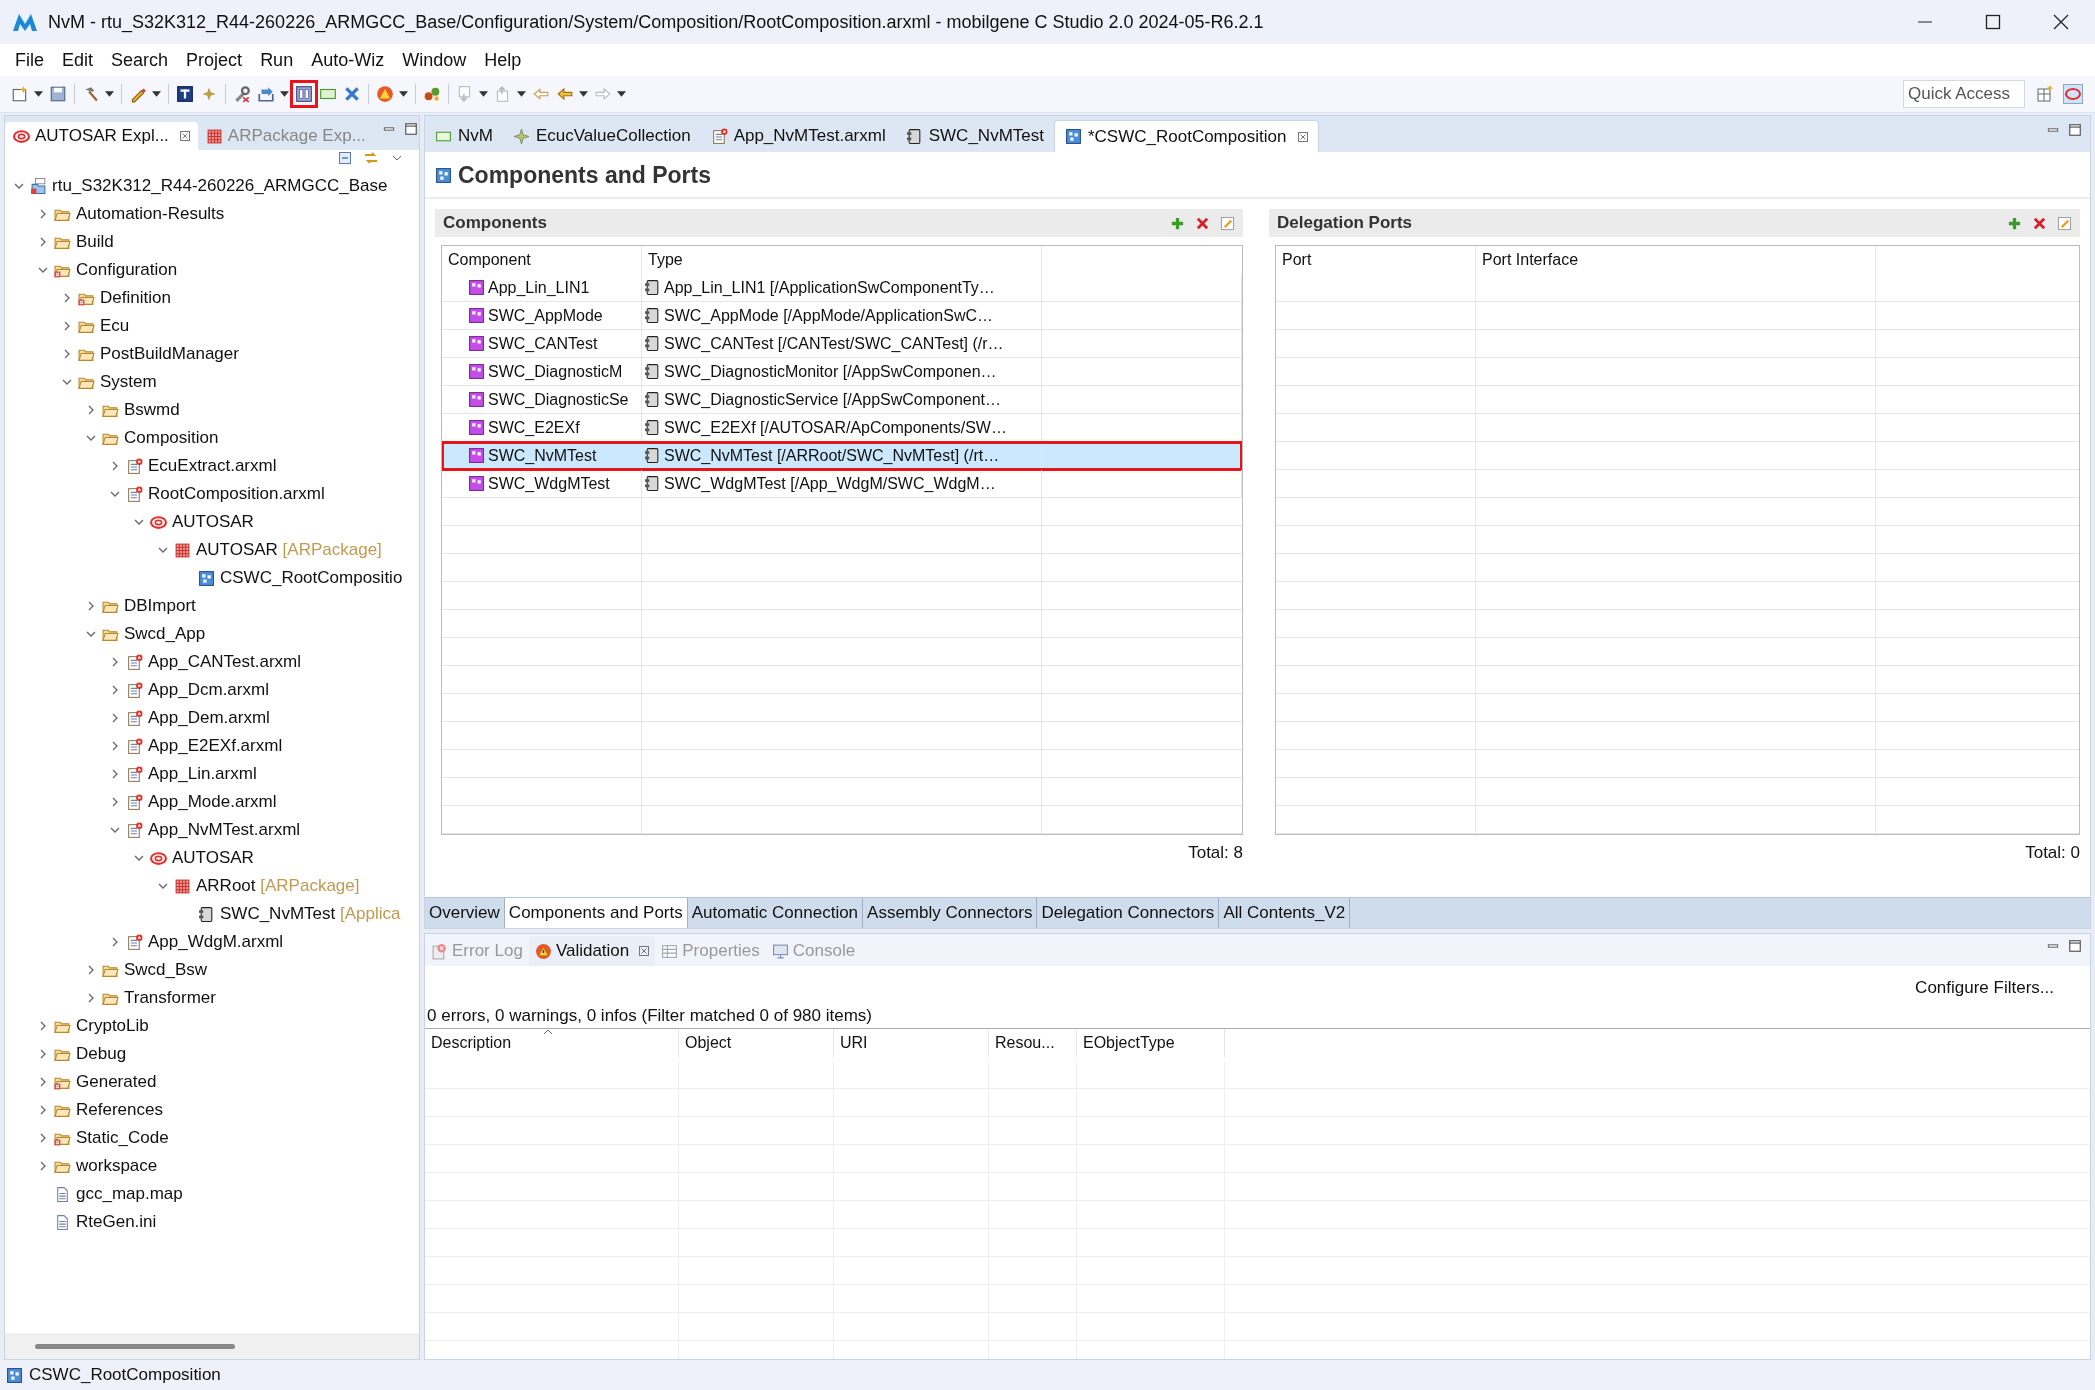  I want to click on tree-item: App_Lin.arxml, so click(212, 774).